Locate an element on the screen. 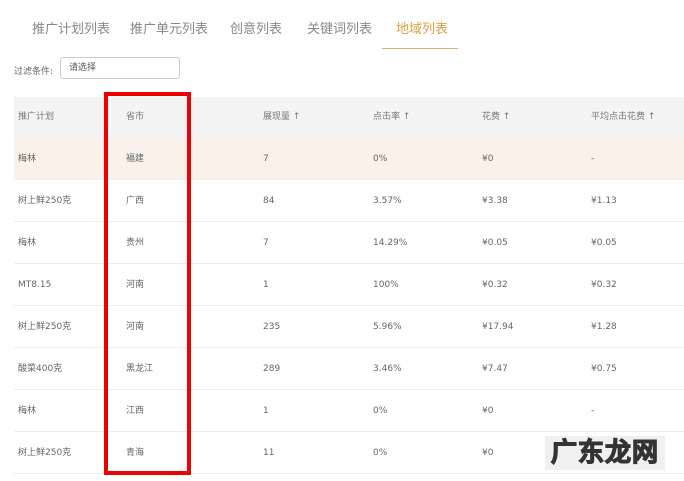 The width and height of the screenshot is (684, 481). cell-impressions: 289 is located at coordinates (272, 369).